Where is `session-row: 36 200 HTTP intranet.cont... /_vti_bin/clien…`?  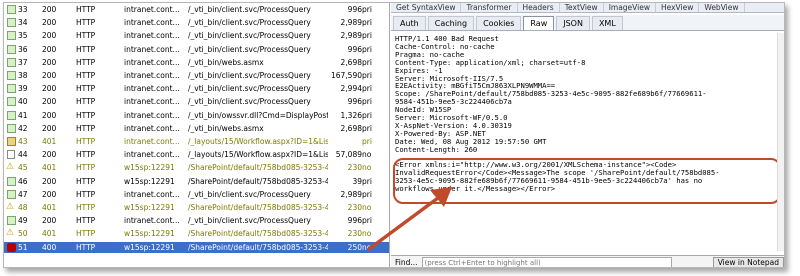 session-row: 36 200 HTTP intranet.cont... /_vti_bin/clien… is located at coordinates (196, 49).